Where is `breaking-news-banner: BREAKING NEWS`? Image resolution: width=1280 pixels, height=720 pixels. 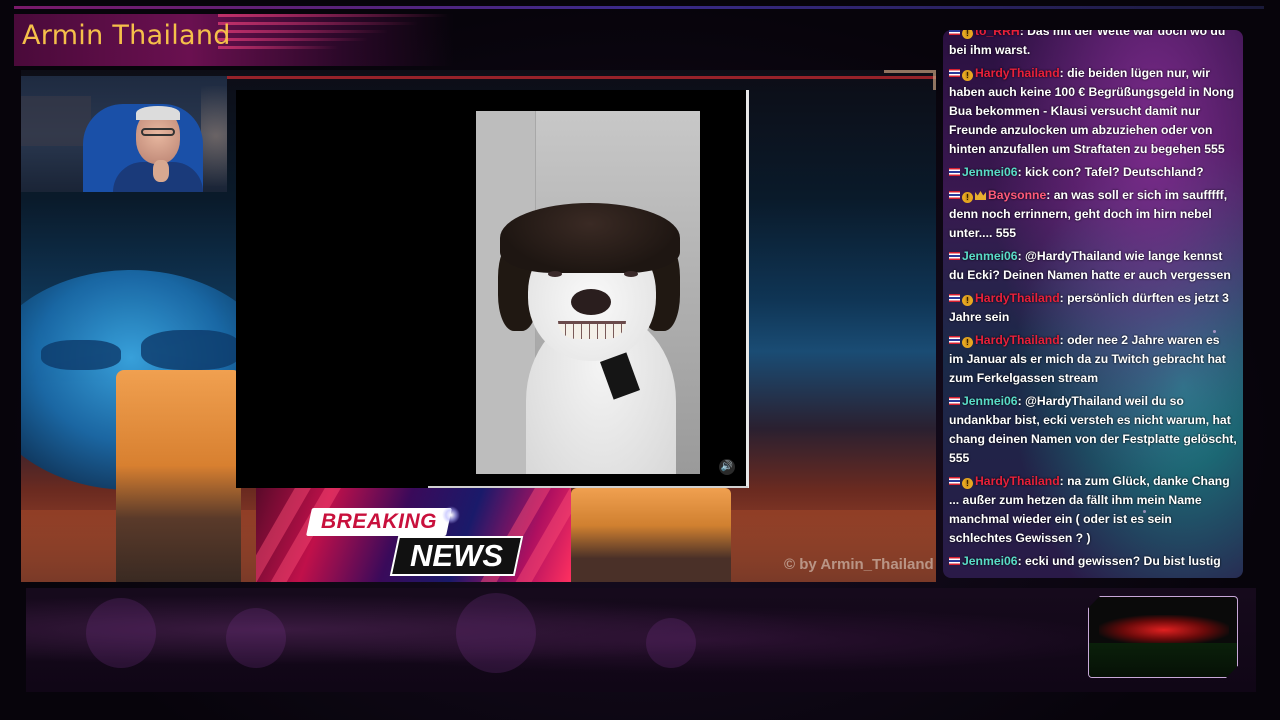
breaking-news-banner: BREAKING NEWS is located at coordinates (413, 535).